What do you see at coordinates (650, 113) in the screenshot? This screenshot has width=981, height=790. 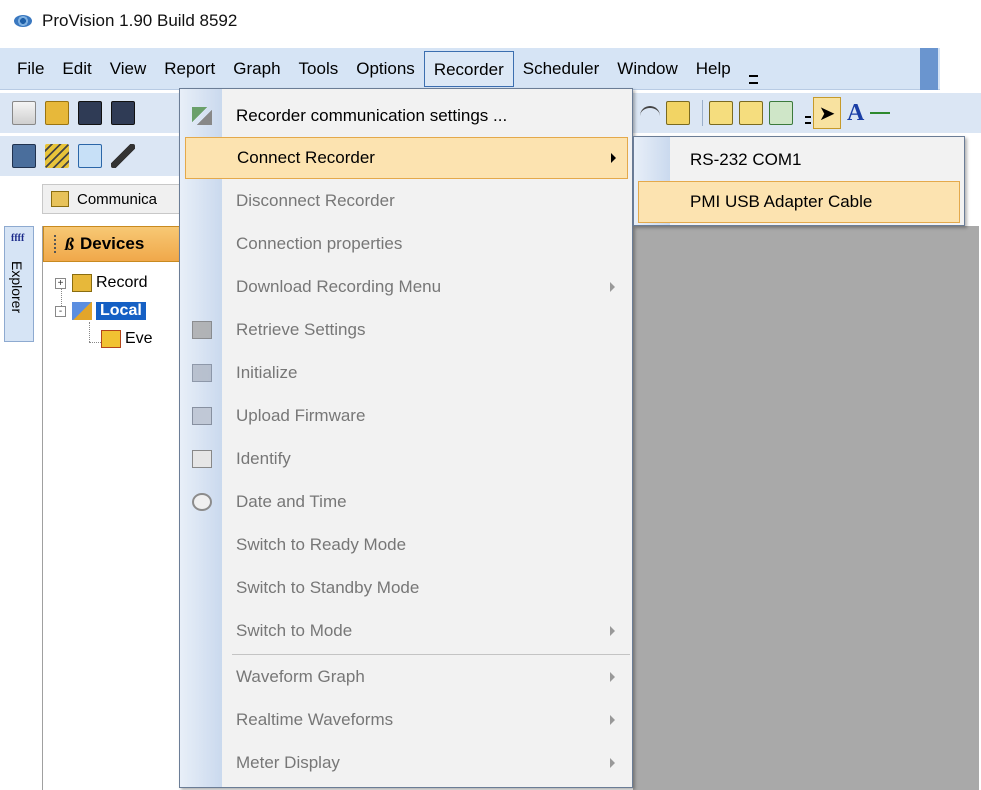 I see `undo-icon` at bounding box center [650, 113].